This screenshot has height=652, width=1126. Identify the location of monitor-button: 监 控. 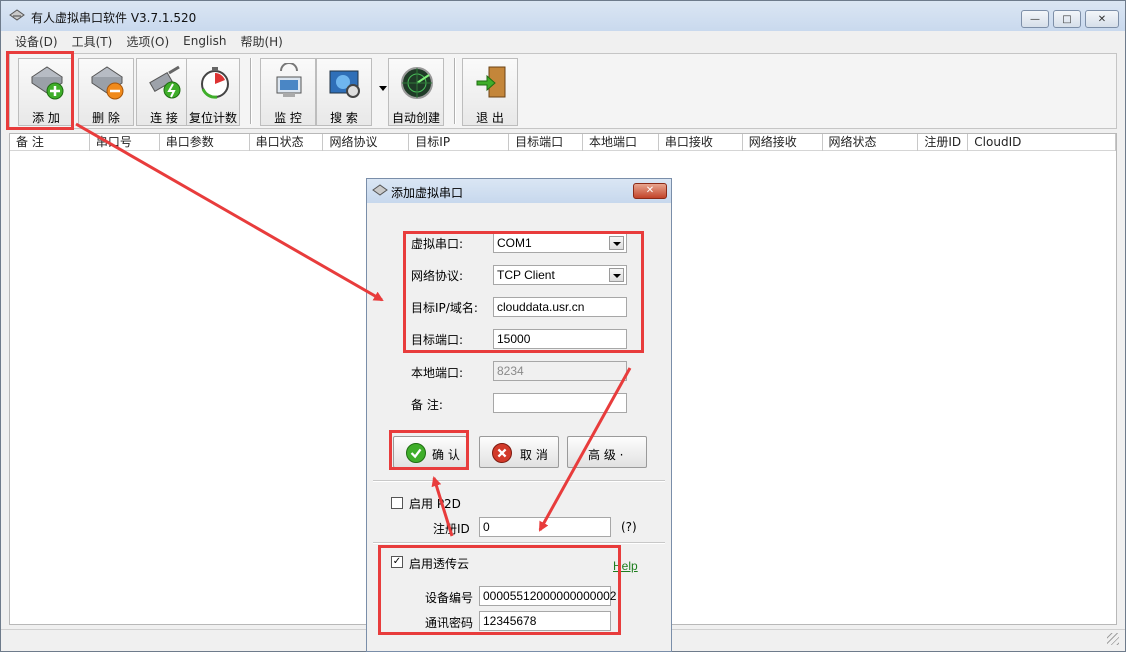
(288, 92).